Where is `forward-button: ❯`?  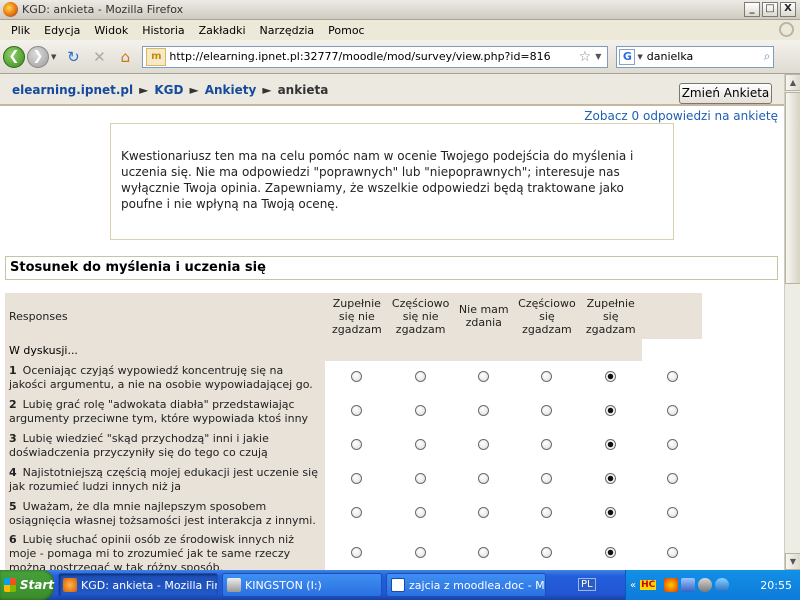 forward-button: ❯ is located at coordinates (38, 56).